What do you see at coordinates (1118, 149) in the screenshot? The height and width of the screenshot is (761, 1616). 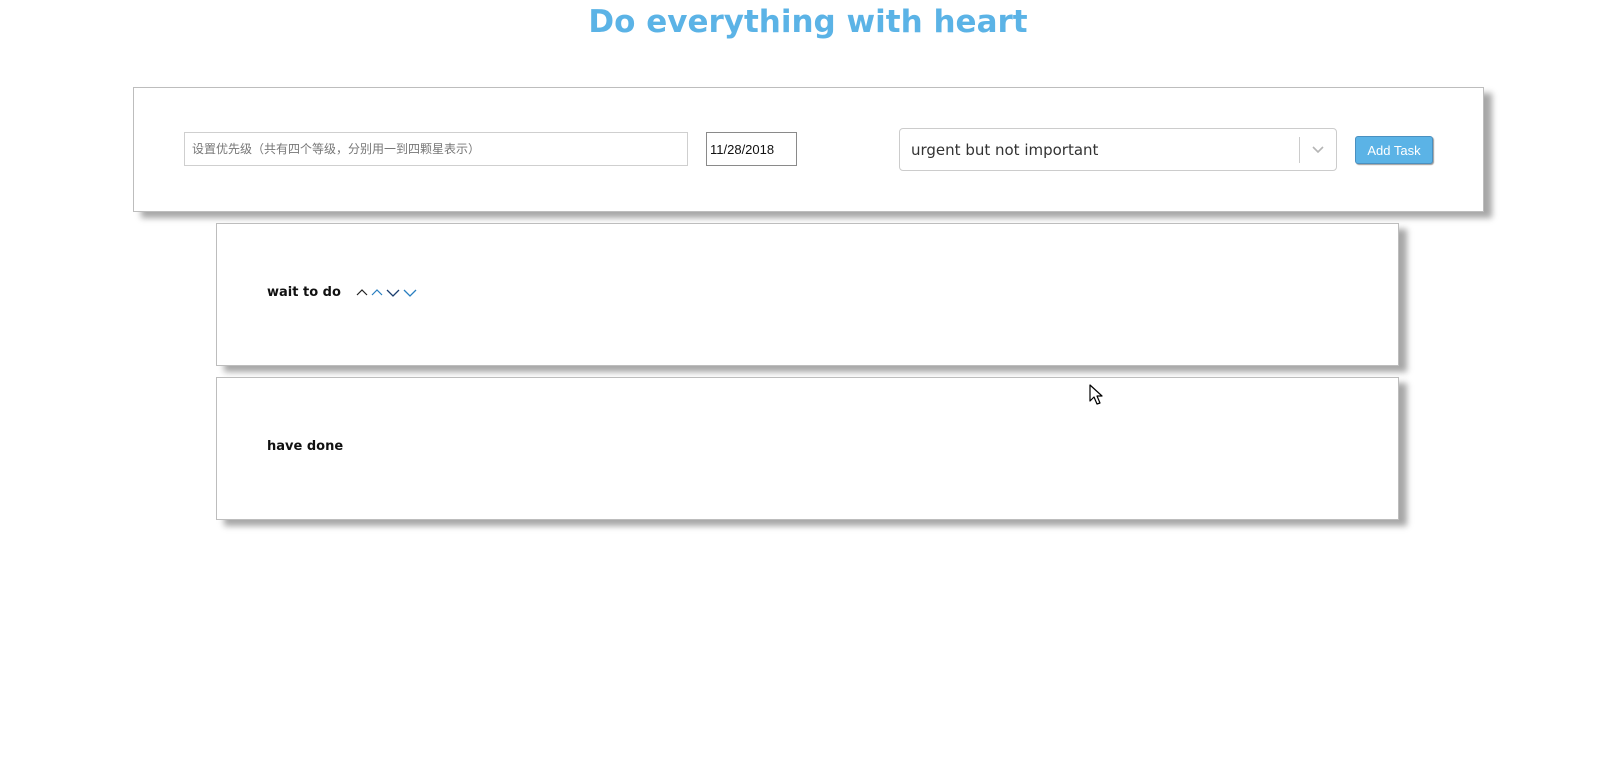 I see `priority-select: urgent but not important` at bounding box center [1118, 149].